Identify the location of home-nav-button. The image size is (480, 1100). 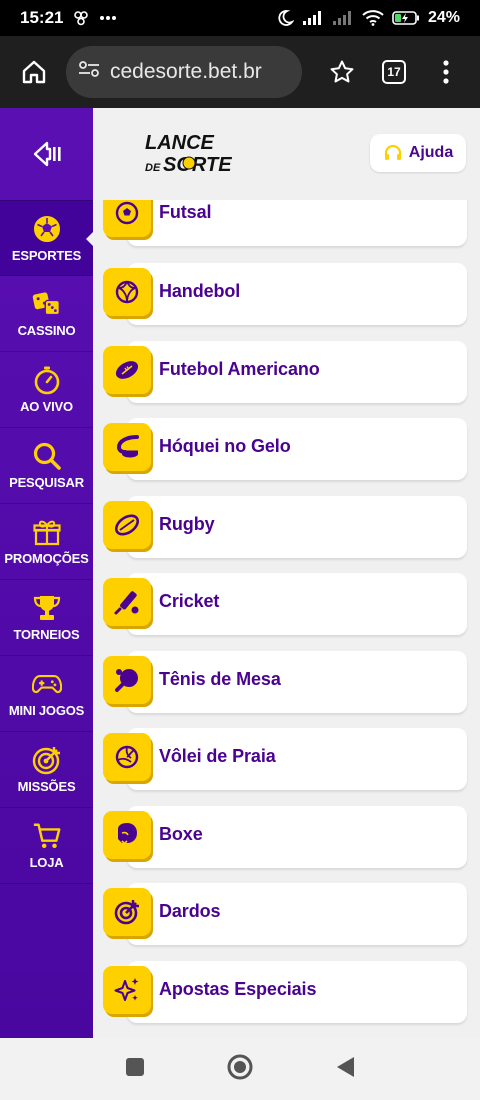
(240, 1069).